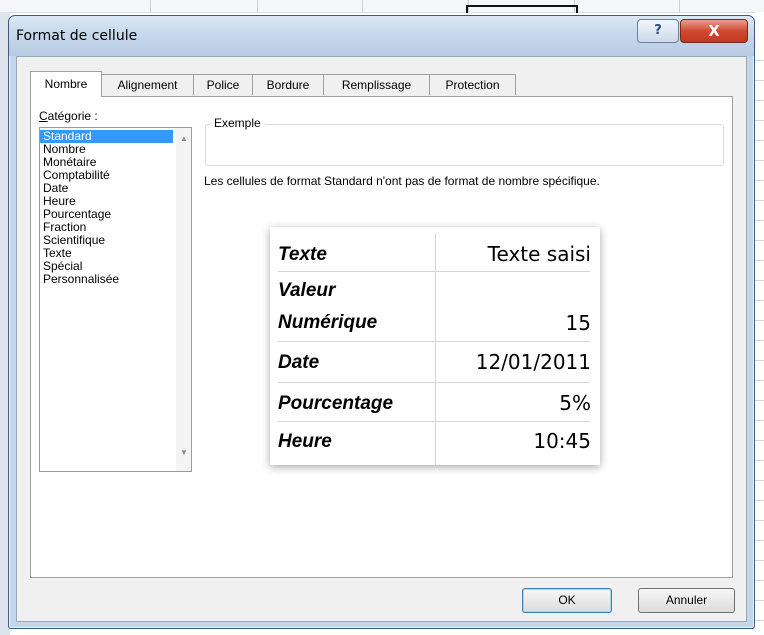  I want to click on category-scrollbar: ▲ ▼, so click(183, 299).